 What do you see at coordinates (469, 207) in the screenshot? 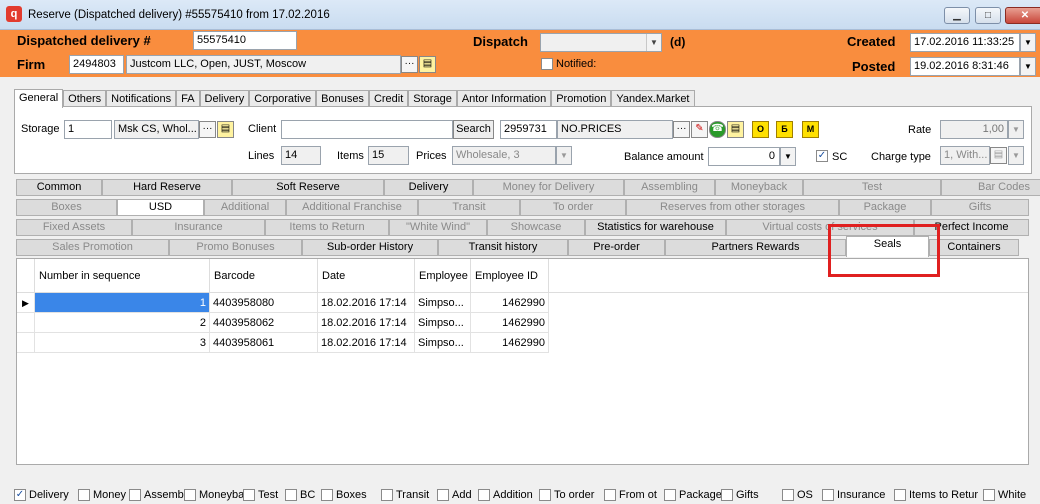
I see `tab-transit: Transit` at bounding box center [469, 207].